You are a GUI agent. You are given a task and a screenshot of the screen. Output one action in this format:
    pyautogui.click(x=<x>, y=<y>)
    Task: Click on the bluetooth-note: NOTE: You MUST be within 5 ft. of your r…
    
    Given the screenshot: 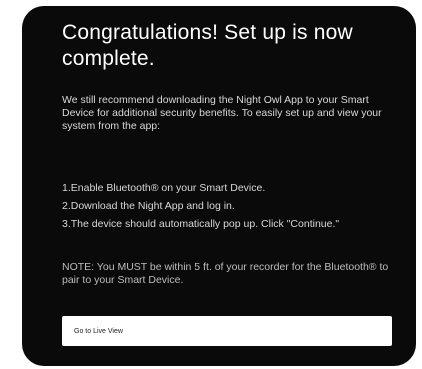 What is the action you would take?
    pyautogui.click(x=225, y=273)
    